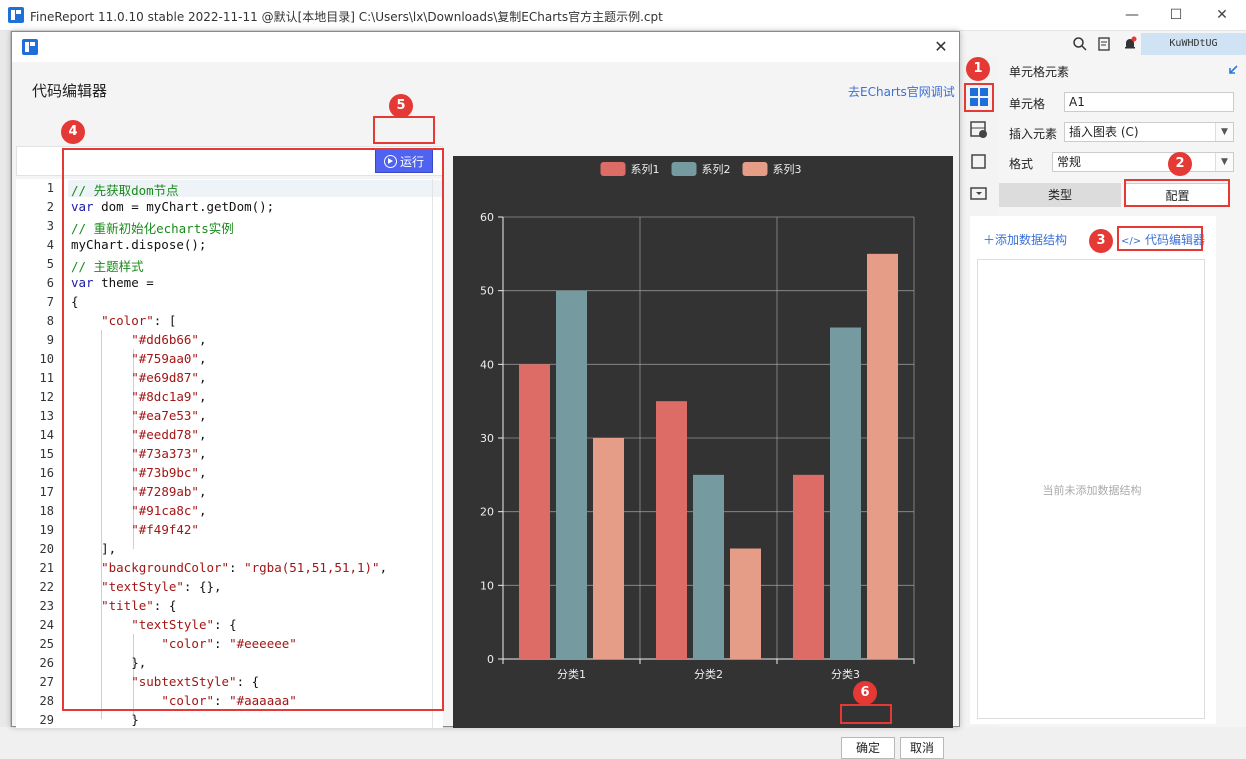 This screenshot has width=1246, height=759. Describe the element at coordinates (1149, 102) in the screenshot. I see `cell-input: A1` at that location.